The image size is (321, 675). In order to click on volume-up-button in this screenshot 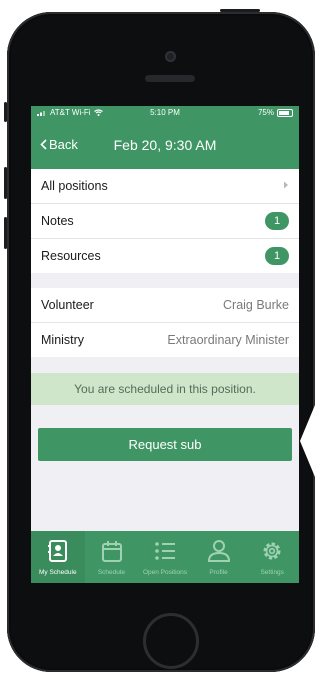, I will do `click(5, 183)`.